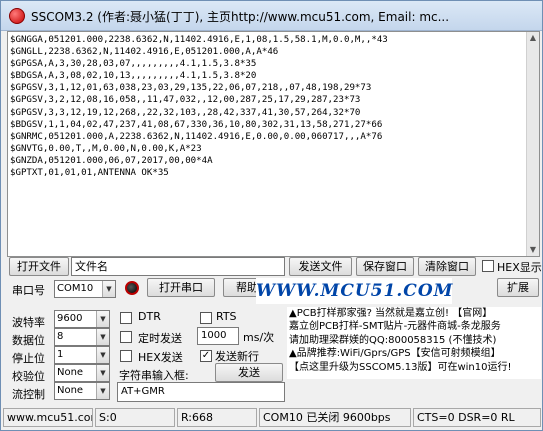 Image resolution: width=543 pixels, height=431 pixels. I want to click on interval-input: 1000, so click(218, 336).